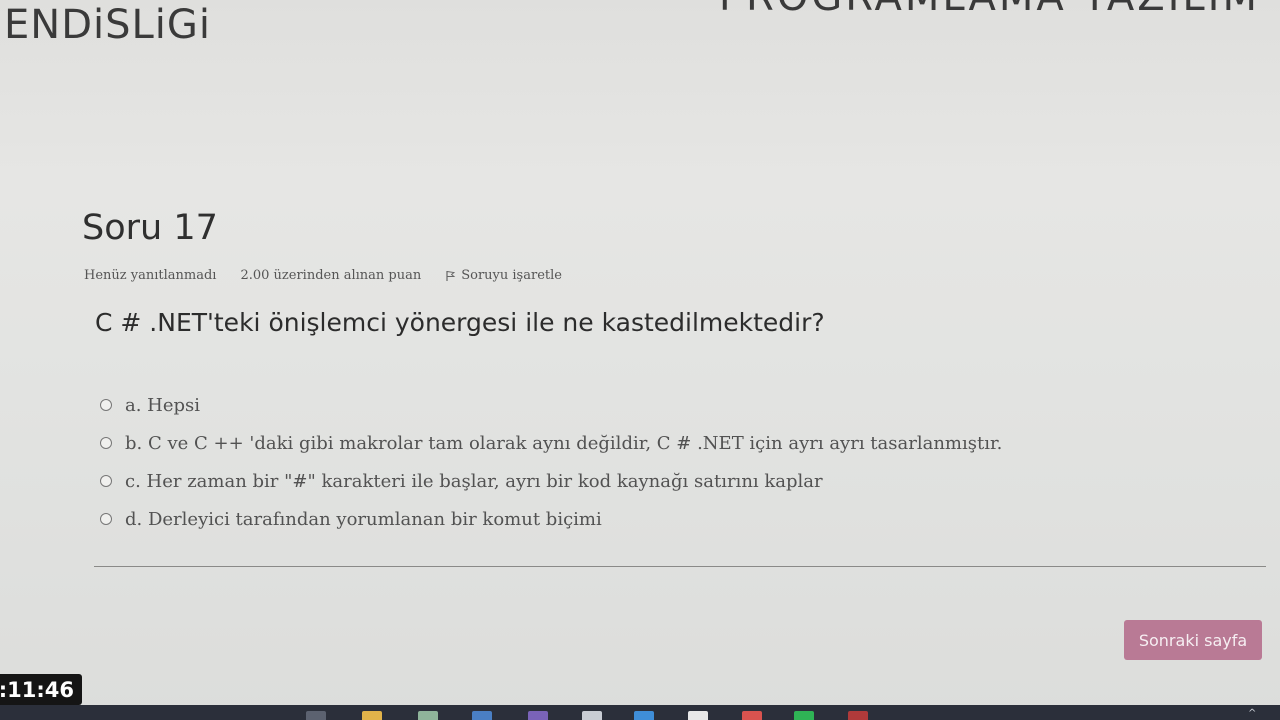 The width and height of the screenshot is (1280, 720). I want to click on flag-question-link: Soruyu işaretle, so click(503, 275).